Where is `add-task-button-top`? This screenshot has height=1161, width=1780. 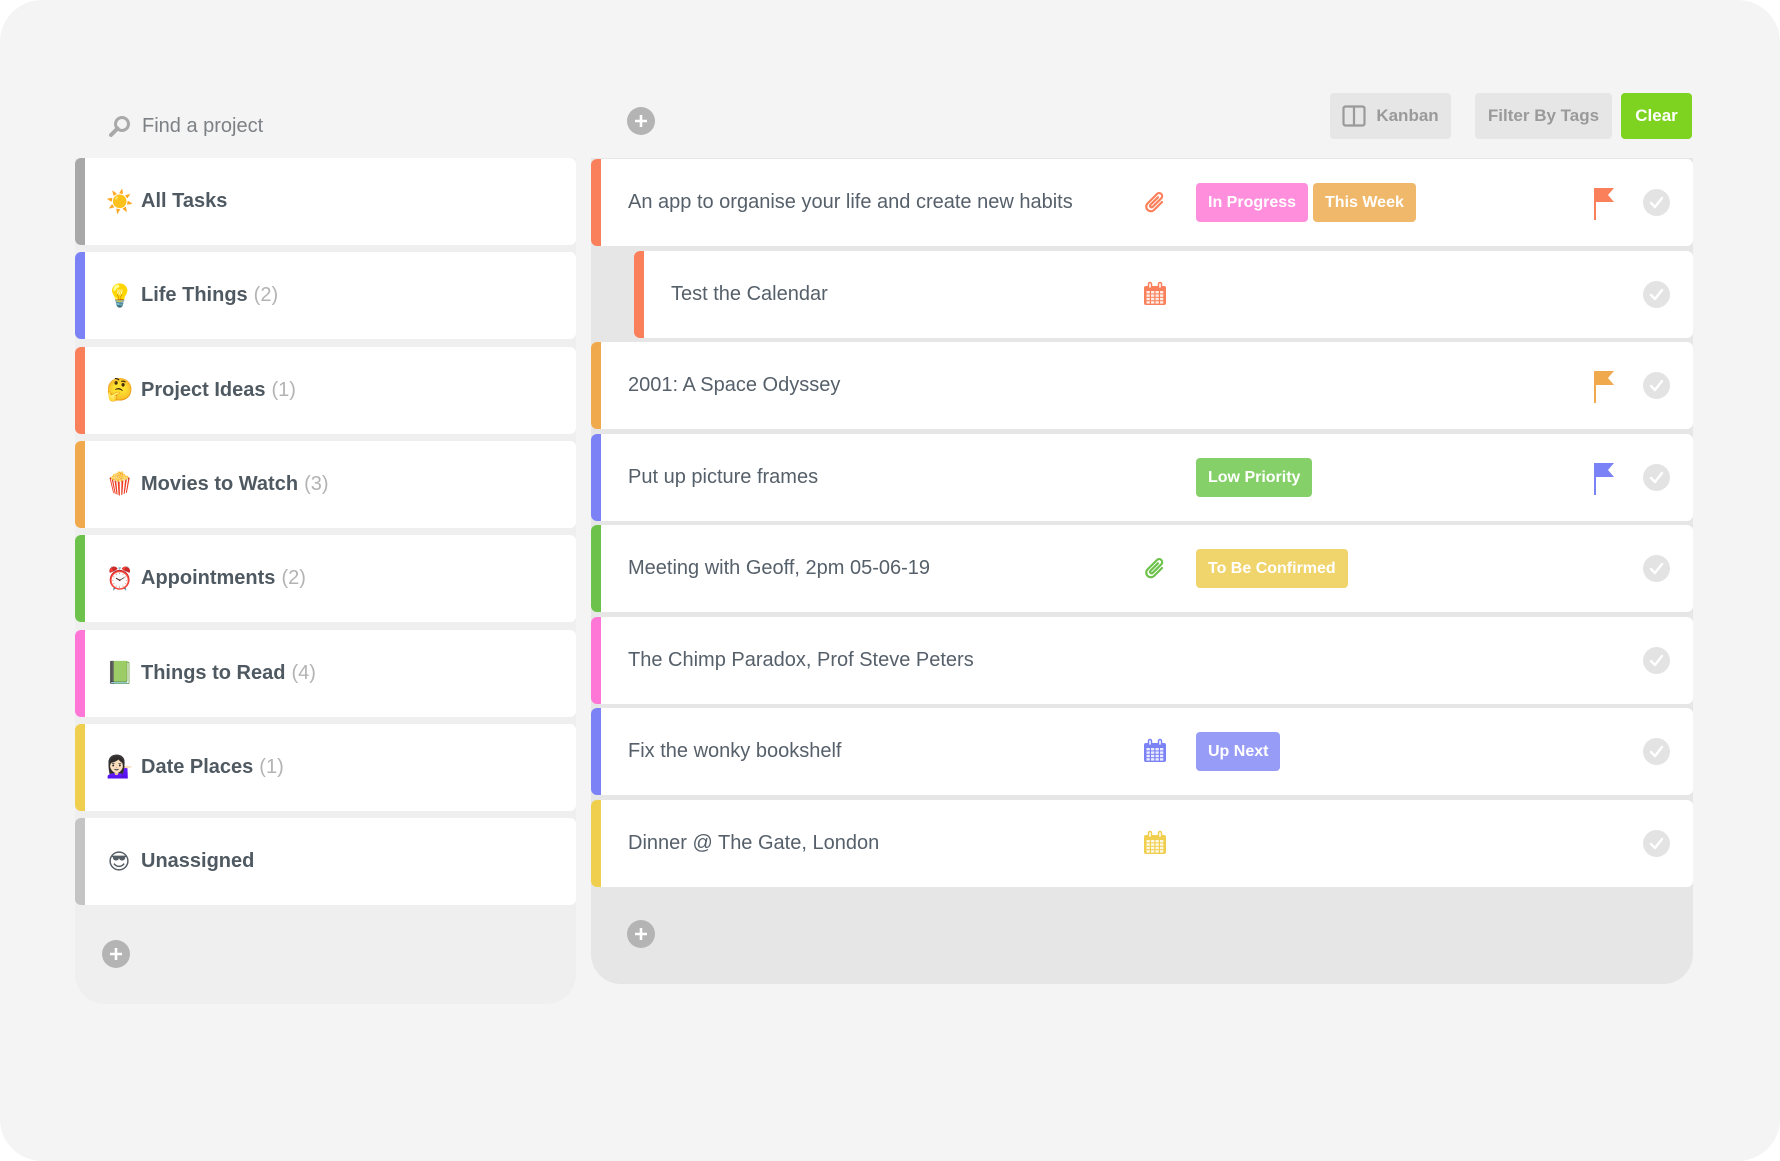 add-task-button-top is located at coordinates (641, 121).